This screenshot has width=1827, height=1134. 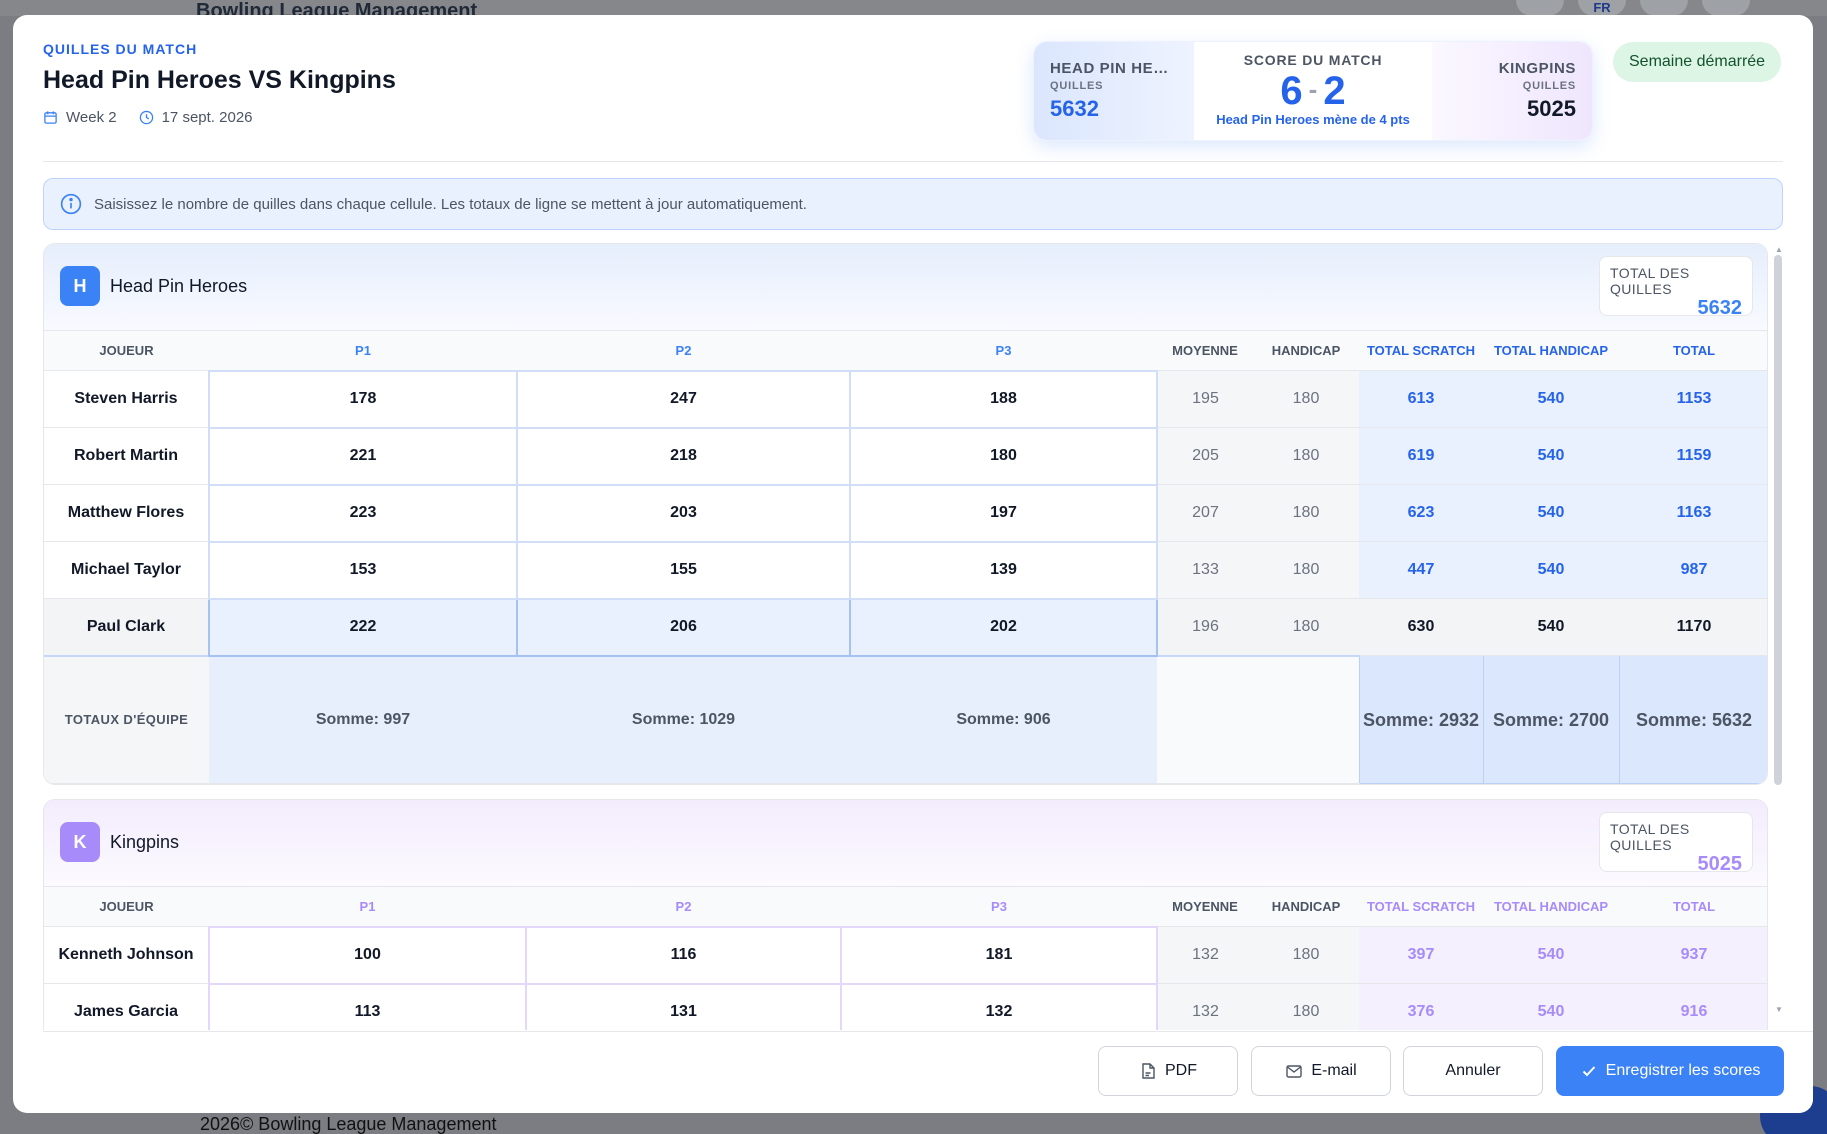 I want to click on game-3-input: 181, so click(x=999, y=955).